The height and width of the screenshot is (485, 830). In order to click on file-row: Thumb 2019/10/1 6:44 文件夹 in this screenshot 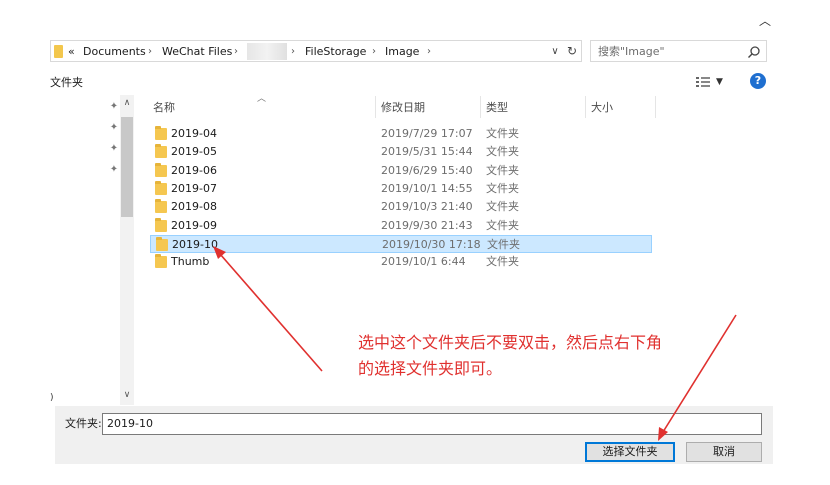, I will do `click(401, 262)`.